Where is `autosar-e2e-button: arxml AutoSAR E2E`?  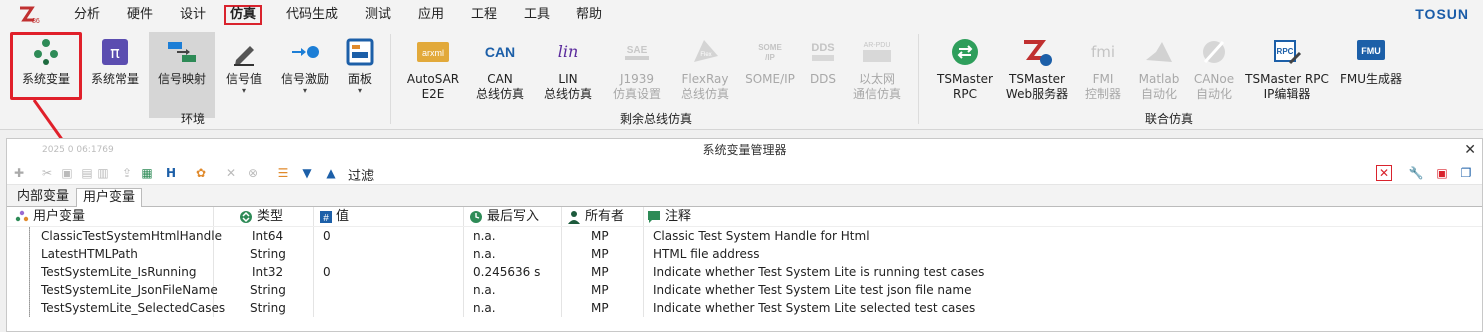
autosar-e2e-button: arxml AutoSAR E2E is located at coordinates (433, 76).